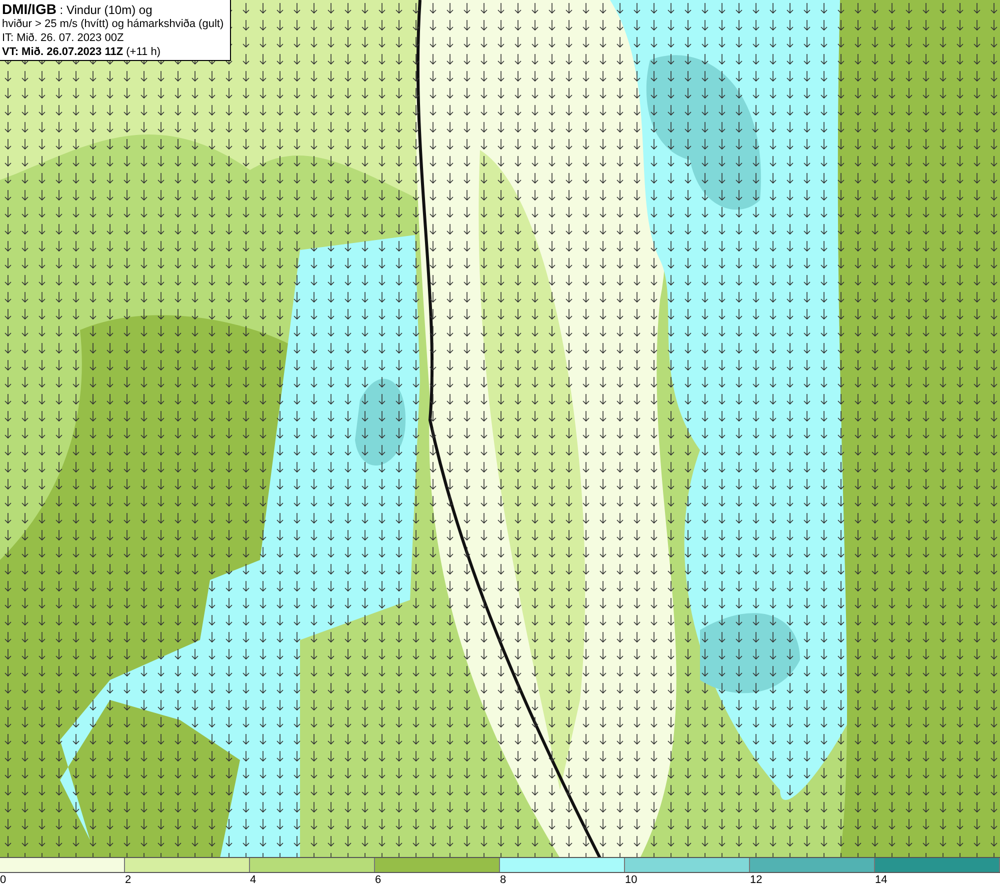  I want to click on info-line: hviður > 25 m/s (hvítt) og hámarkshviða (gult), so click(113, 24).